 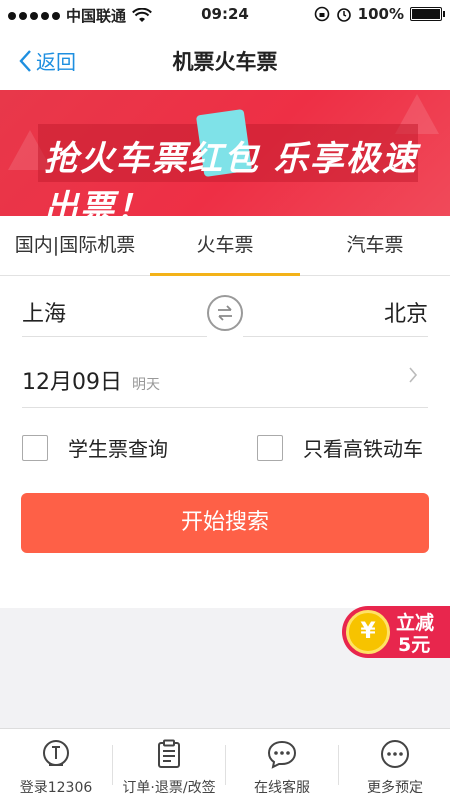 I want to click on coin-icon: ¥, so click(x=368, y=632).